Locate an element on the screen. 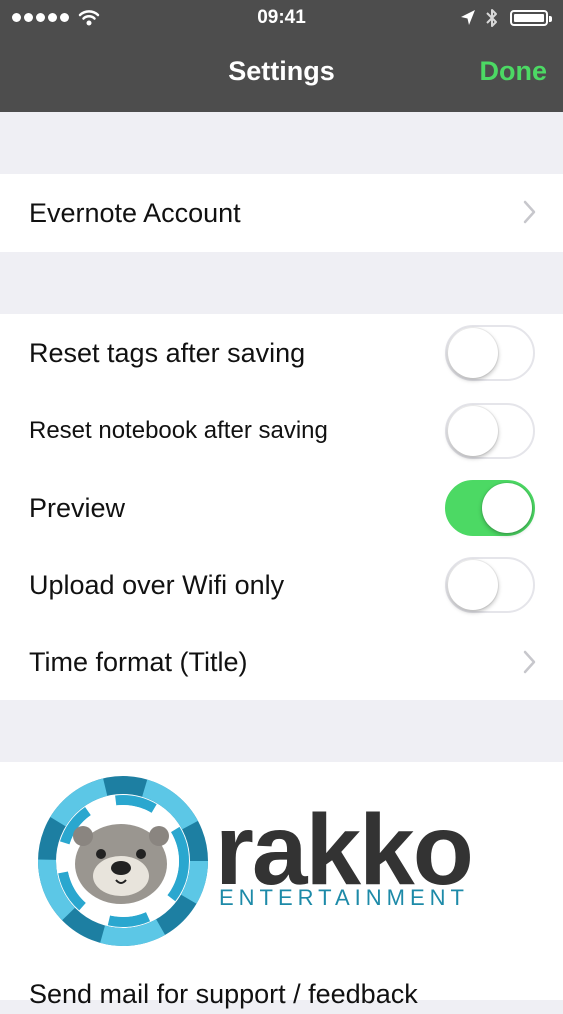 The width and height of the screenshot is (563, 1014). reset-tags-toggle is located at coordinates (490, 353).